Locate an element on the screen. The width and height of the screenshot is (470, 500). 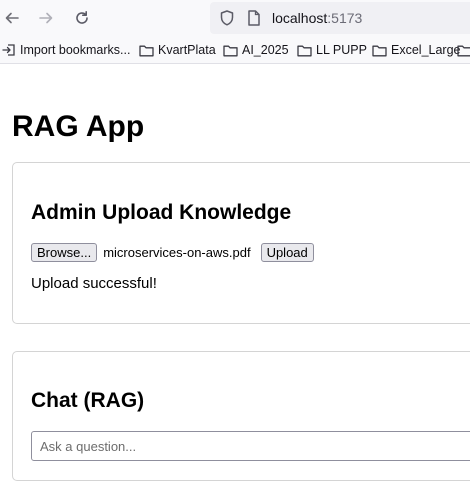
browser-toolbar: localhost:5173 is located at coordinates (235, 18).